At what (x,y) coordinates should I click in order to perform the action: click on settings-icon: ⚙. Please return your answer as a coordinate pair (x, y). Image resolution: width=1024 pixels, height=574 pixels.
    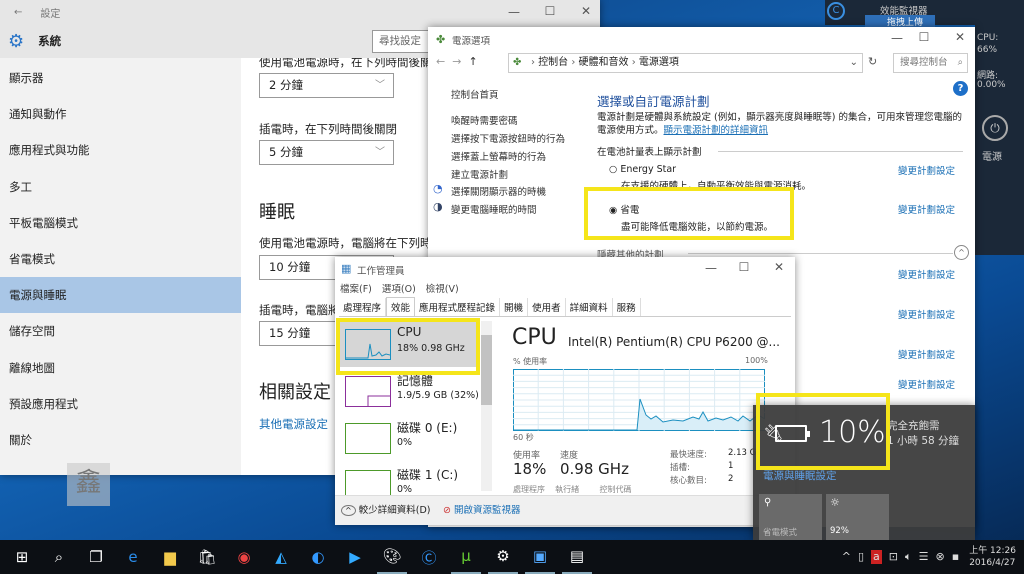
    Looking at the image, I should click on (503, 557).